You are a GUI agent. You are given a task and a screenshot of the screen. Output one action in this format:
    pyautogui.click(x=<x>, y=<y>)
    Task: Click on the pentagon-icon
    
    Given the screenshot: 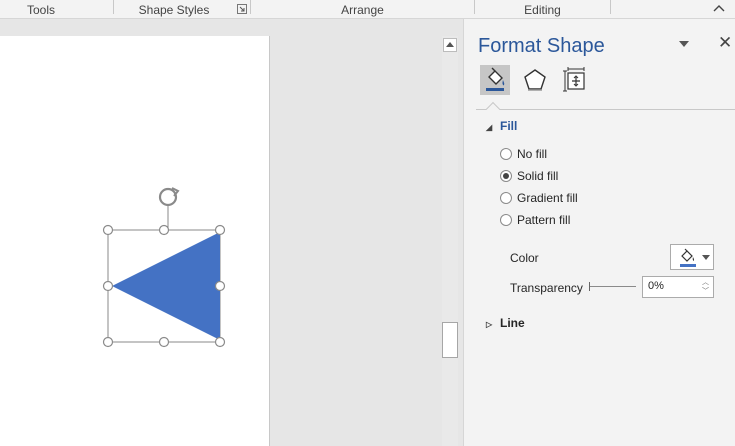 What is the action you would take?
    pyautogui.click(x=535, y=80)
    